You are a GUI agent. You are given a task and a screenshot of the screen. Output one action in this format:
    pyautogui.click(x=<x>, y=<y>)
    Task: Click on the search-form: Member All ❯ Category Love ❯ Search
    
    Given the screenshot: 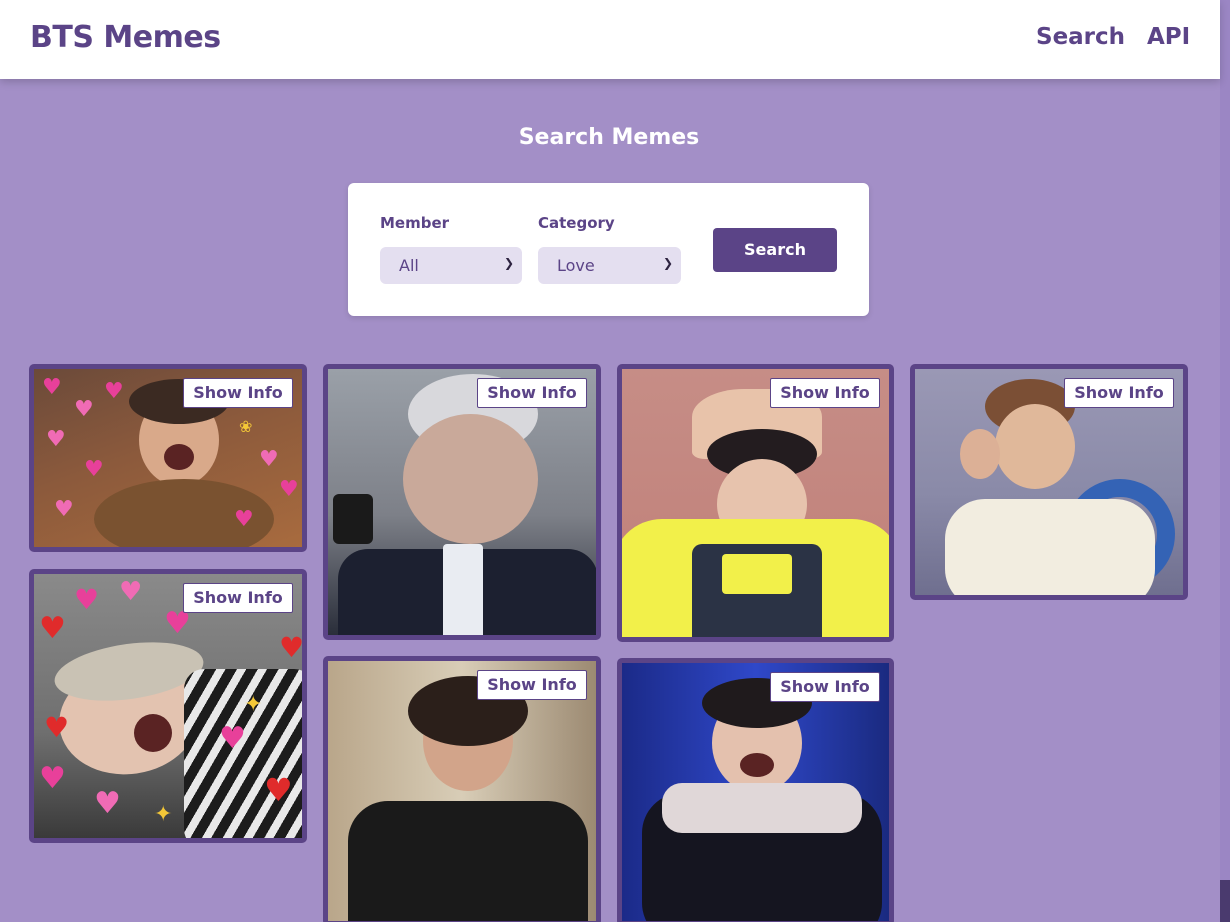 What is the action you would take?
    pyautogui.click(x=608, y=249)
    